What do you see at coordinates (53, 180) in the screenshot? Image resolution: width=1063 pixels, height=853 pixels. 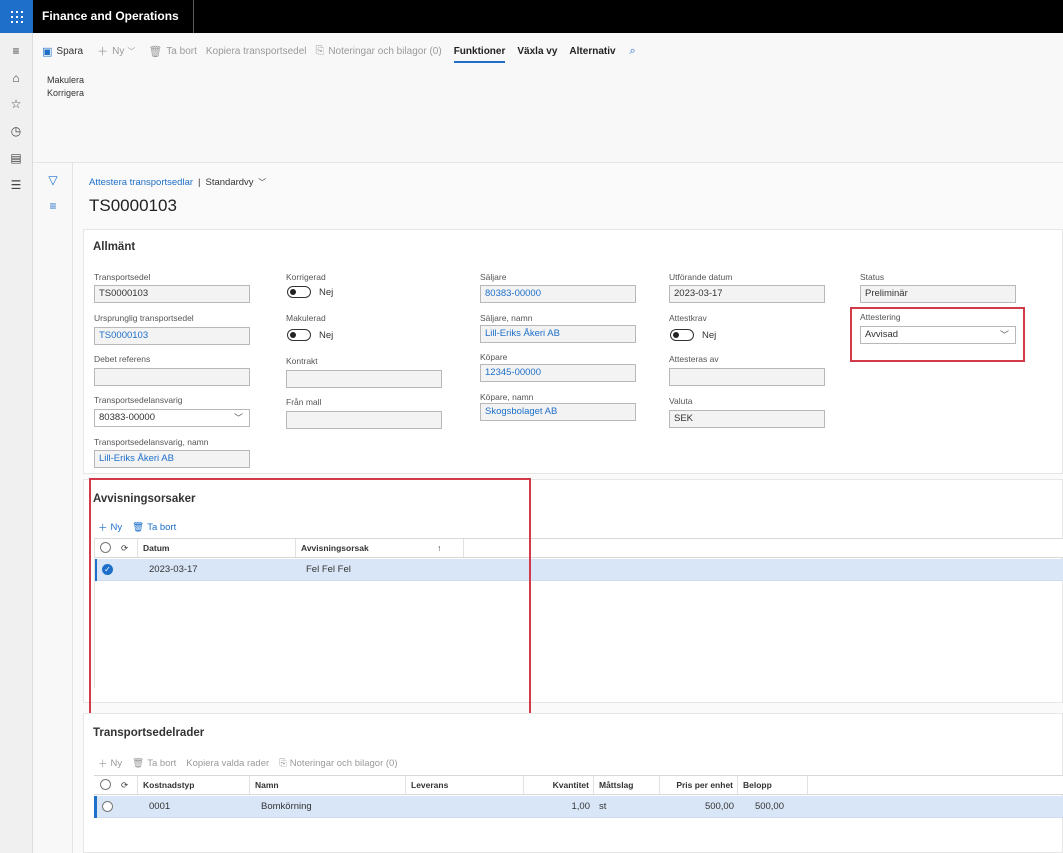 I see `filter-icon: ▽` at bounding box center [53, 180].